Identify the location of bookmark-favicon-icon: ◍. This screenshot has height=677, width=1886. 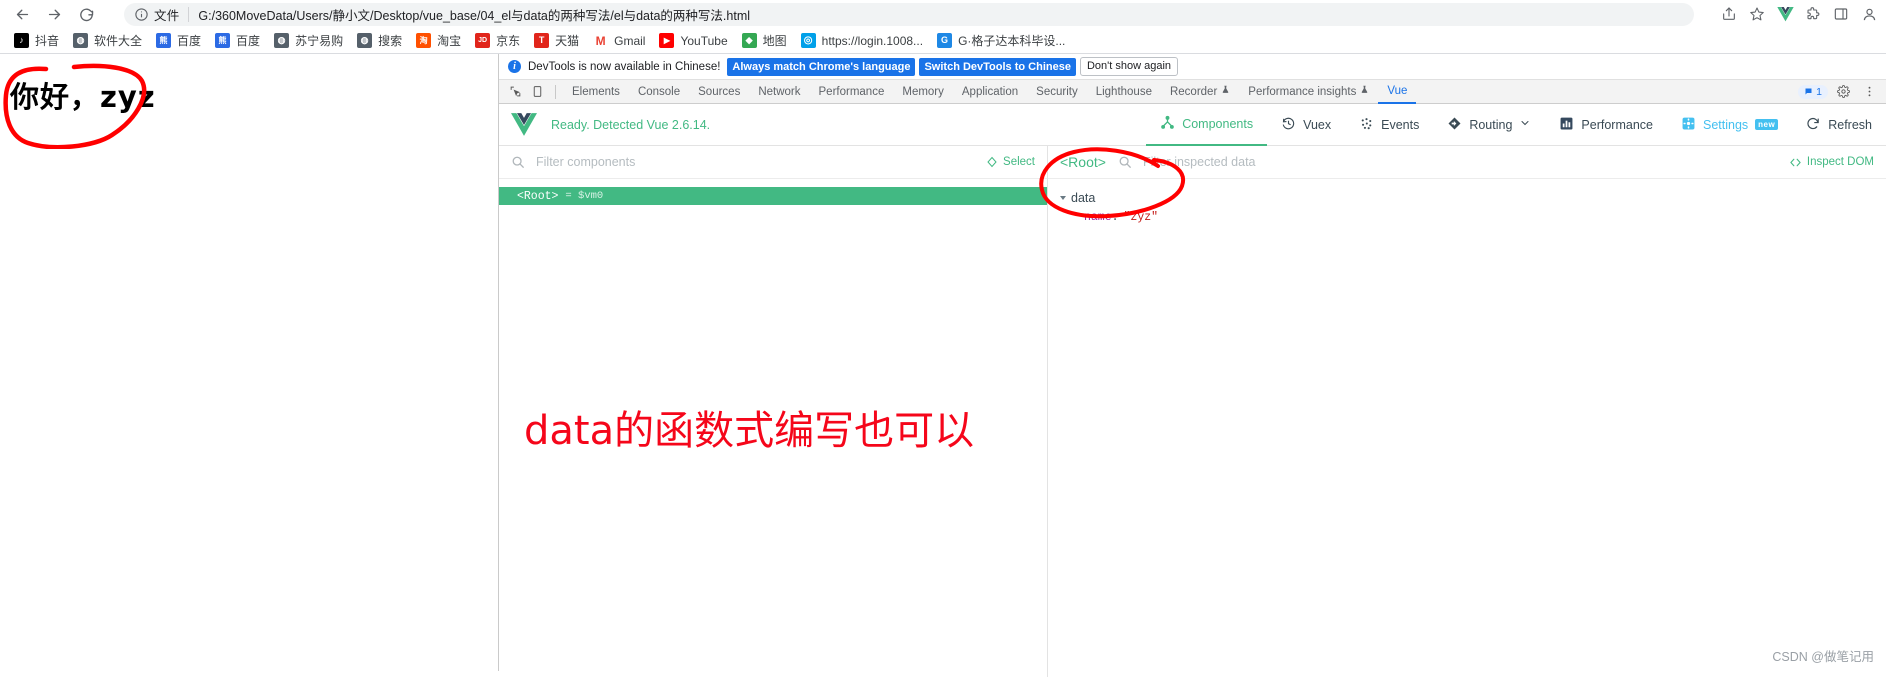
(81, 40).